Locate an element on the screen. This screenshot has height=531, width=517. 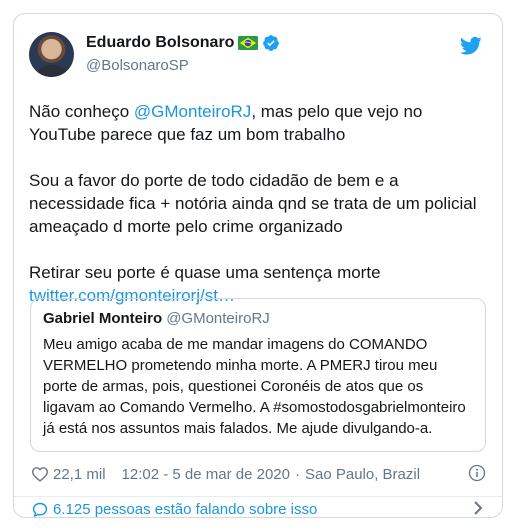
quoted-tweet-header: Gabriel Monteiro @GMonteiroRJ is located at coordinates (258, 319).